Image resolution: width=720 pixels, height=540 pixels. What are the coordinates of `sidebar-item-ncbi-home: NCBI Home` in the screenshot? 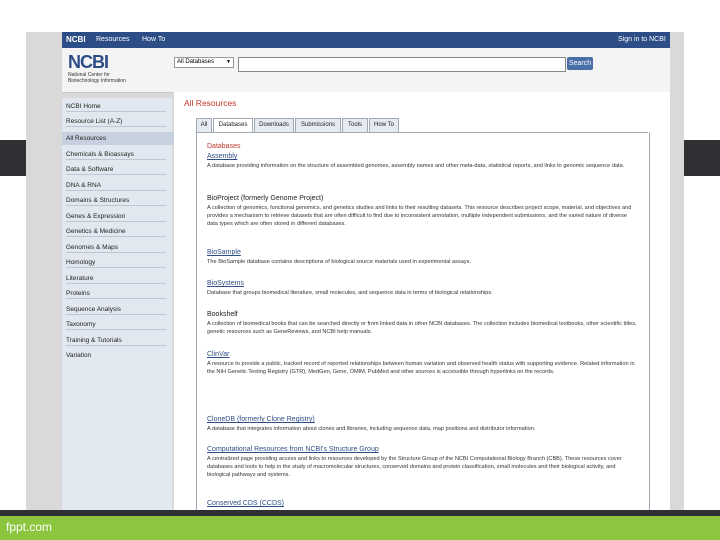 It's located at (116, 107).